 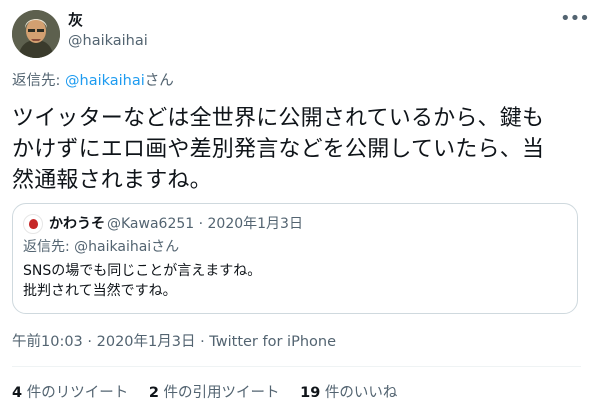 What do you see at coordinates (310, 393) in the screenshot?
I see `likes-count: 19` at bounding box center [310, 393].